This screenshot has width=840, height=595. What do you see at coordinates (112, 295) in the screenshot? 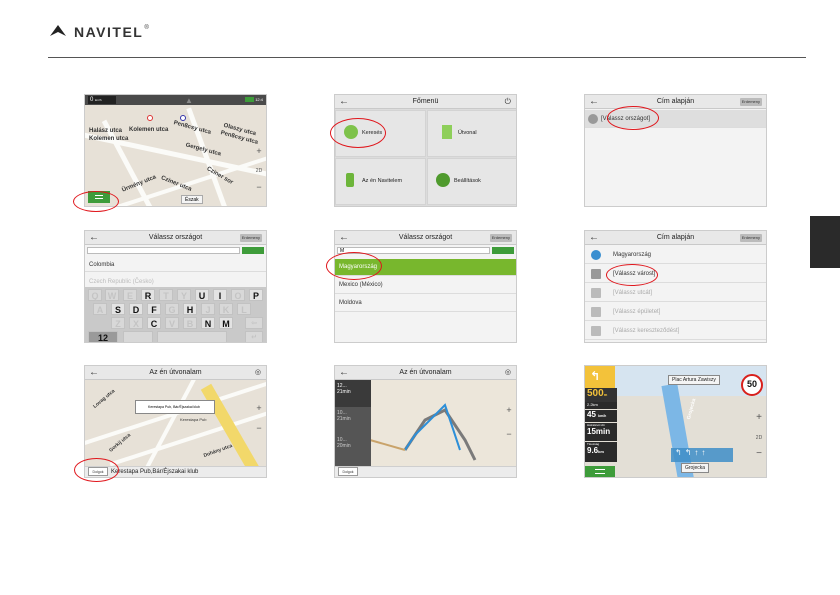
I see `key: W` at bounding box center [112, 295].